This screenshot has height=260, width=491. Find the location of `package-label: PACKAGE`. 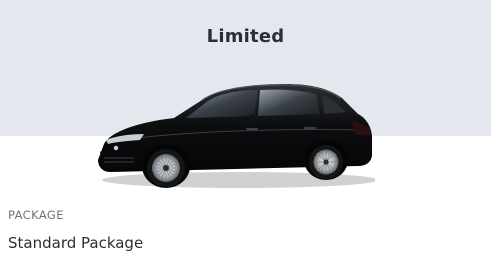

package-label: PACKAGE is located at coordinates (36, 215).